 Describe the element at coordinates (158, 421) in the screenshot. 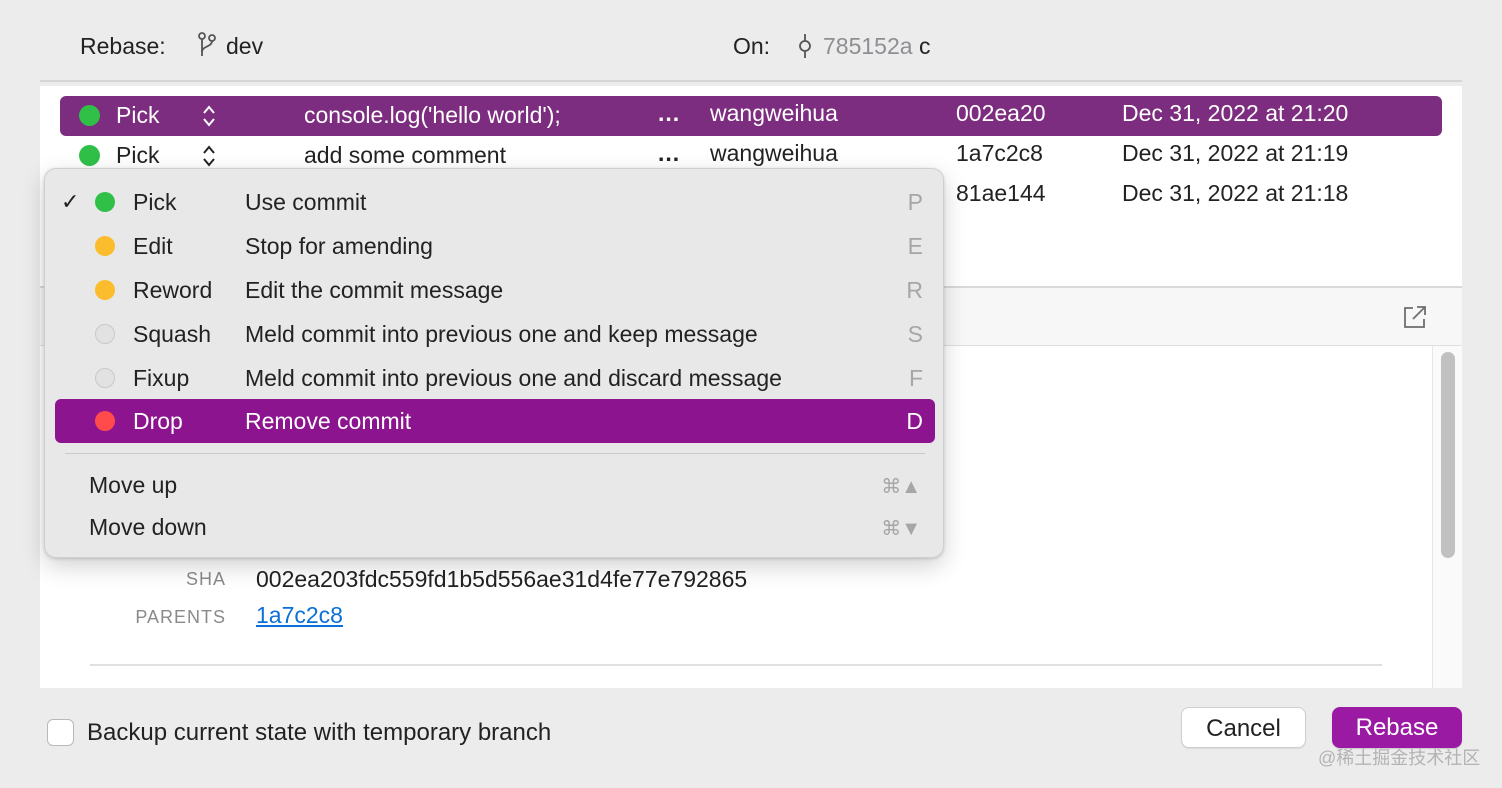

I see `menu-item-name: Drop` at that location.